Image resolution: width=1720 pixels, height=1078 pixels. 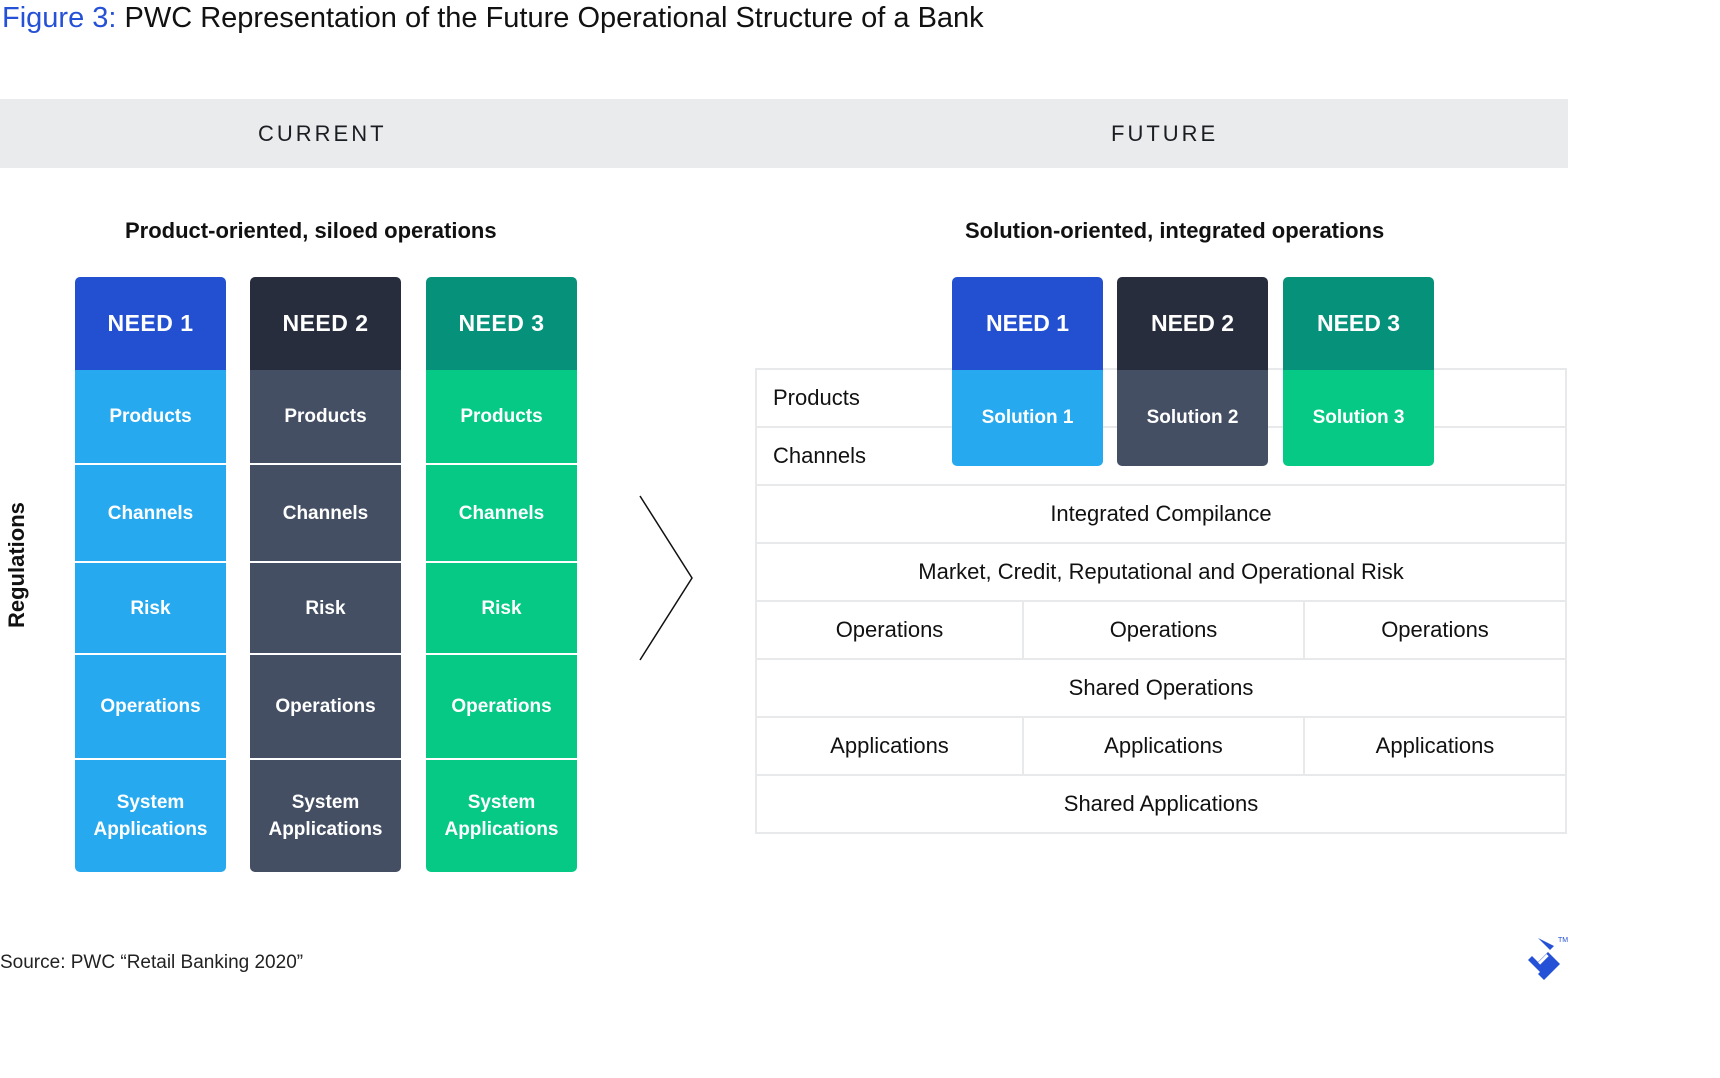 I want to click on figure-label: Figure 3:, so click(x=59, y=18).